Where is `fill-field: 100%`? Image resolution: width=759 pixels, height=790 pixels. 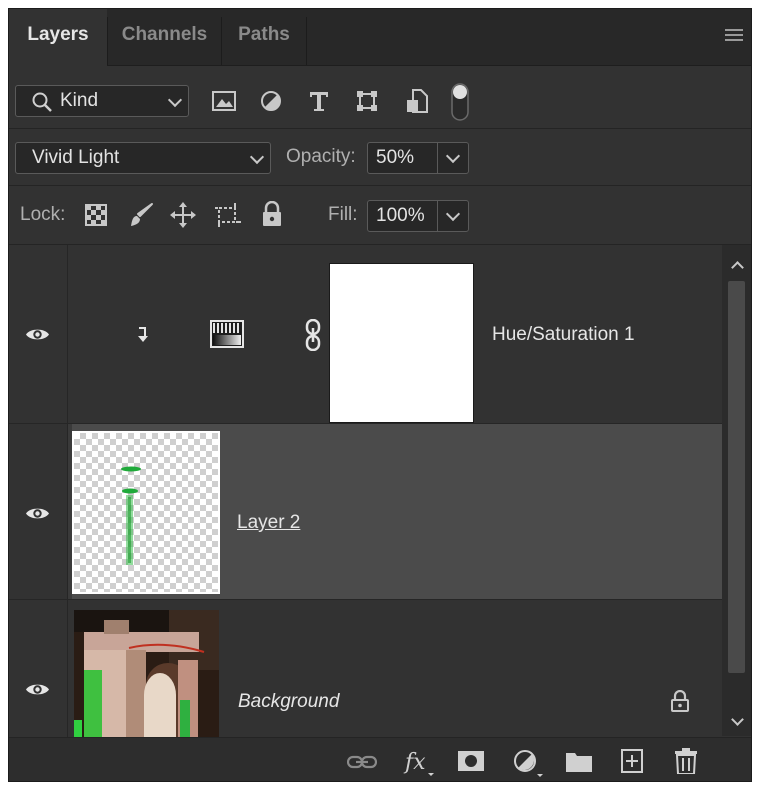 fill-field: 100% is located at coordinates (418, 216).